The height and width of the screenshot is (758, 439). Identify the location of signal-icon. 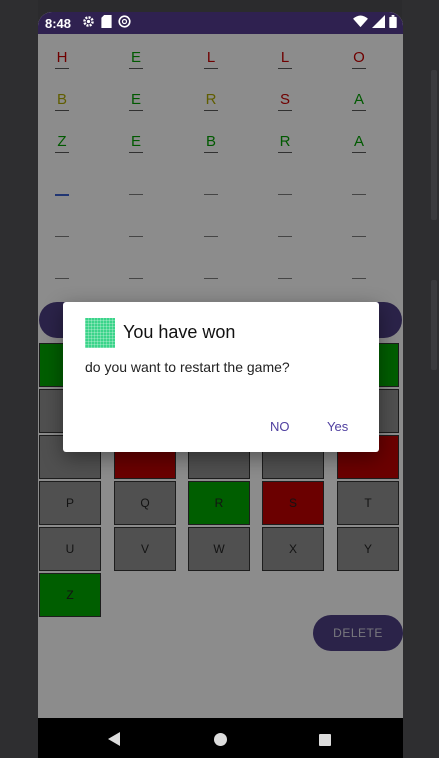
(378, 21).